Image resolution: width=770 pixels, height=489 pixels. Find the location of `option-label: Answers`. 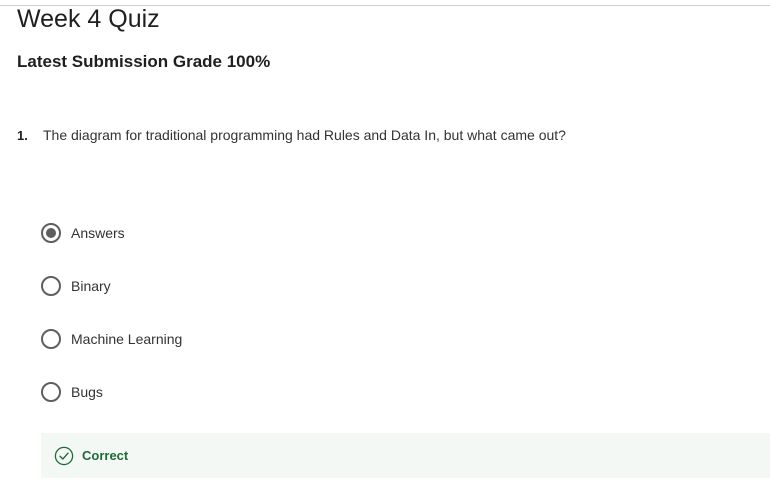

option-label: Answers is located at coordinates (98, 233).